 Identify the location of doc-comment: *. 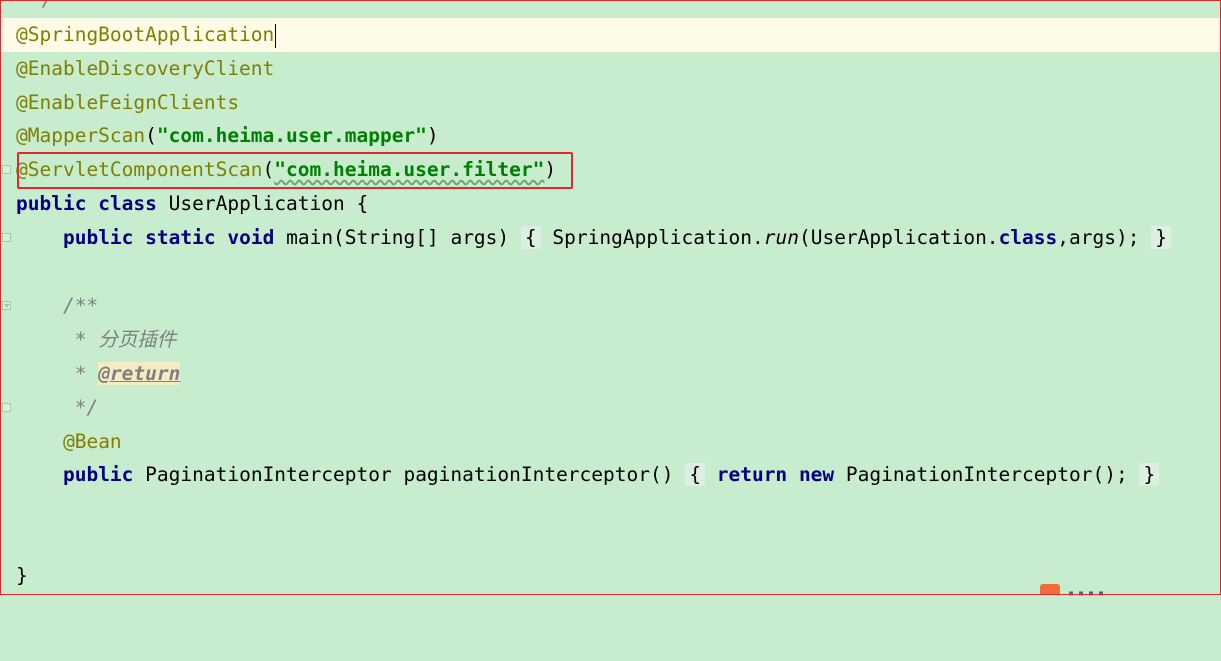
(80, 373).